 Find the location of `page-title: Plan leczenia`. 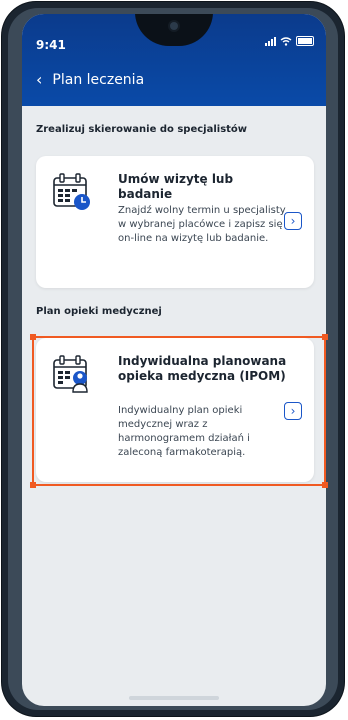

page-title: Plan leczenia is located at coordinates (98, 80).